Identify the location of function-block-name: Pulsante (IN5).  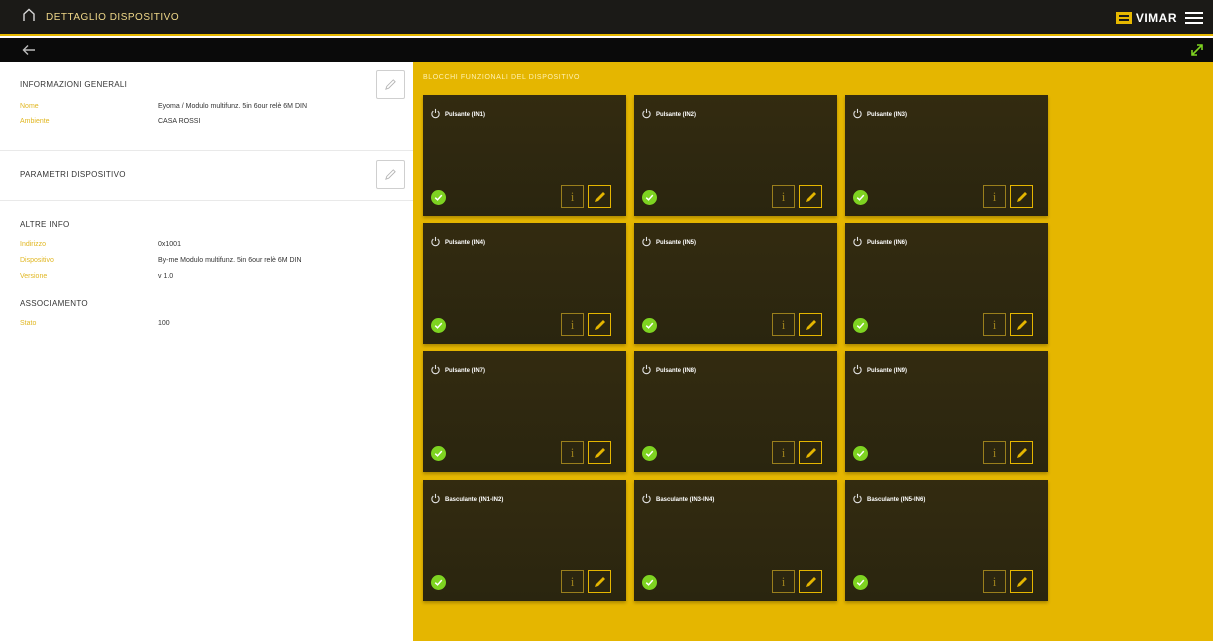
(676, 243).